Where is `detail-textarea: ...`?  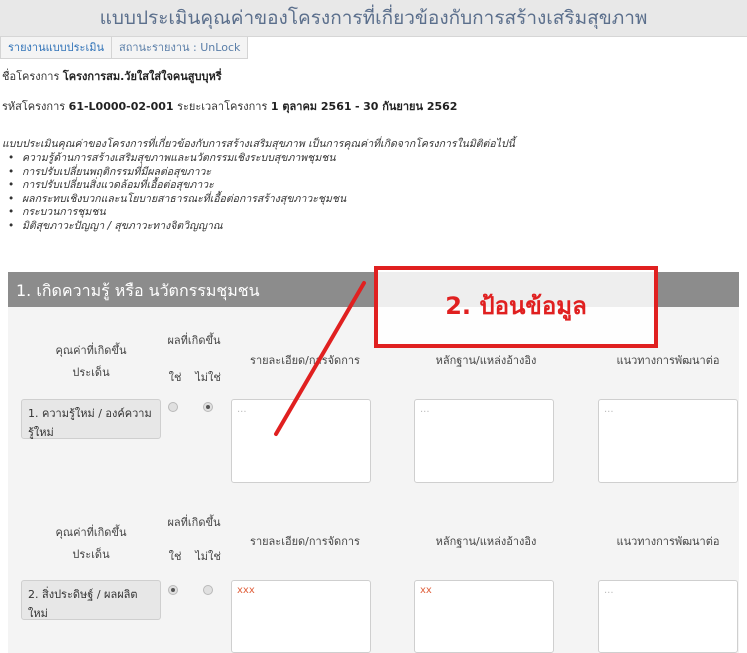
detail-textarea: ... is located at coordinates (301, 441).